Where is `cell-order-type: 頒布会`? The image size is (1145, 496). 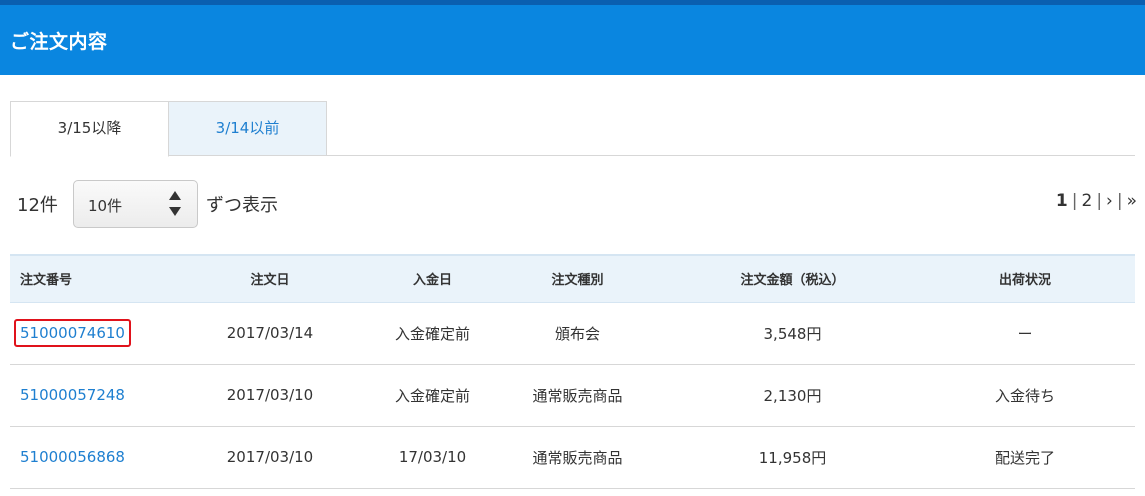 cell-order-type: 頒布会 is located at coordinates (577, 333).